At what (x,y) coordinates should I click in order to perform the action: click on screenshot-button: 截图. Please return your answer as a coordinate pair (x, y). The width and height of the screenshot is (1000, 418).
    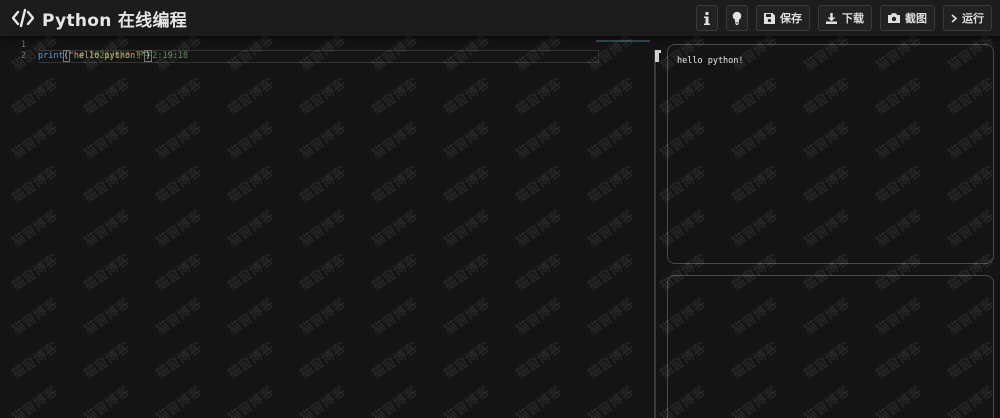
    Looking at the image, I should click on (907, 18).